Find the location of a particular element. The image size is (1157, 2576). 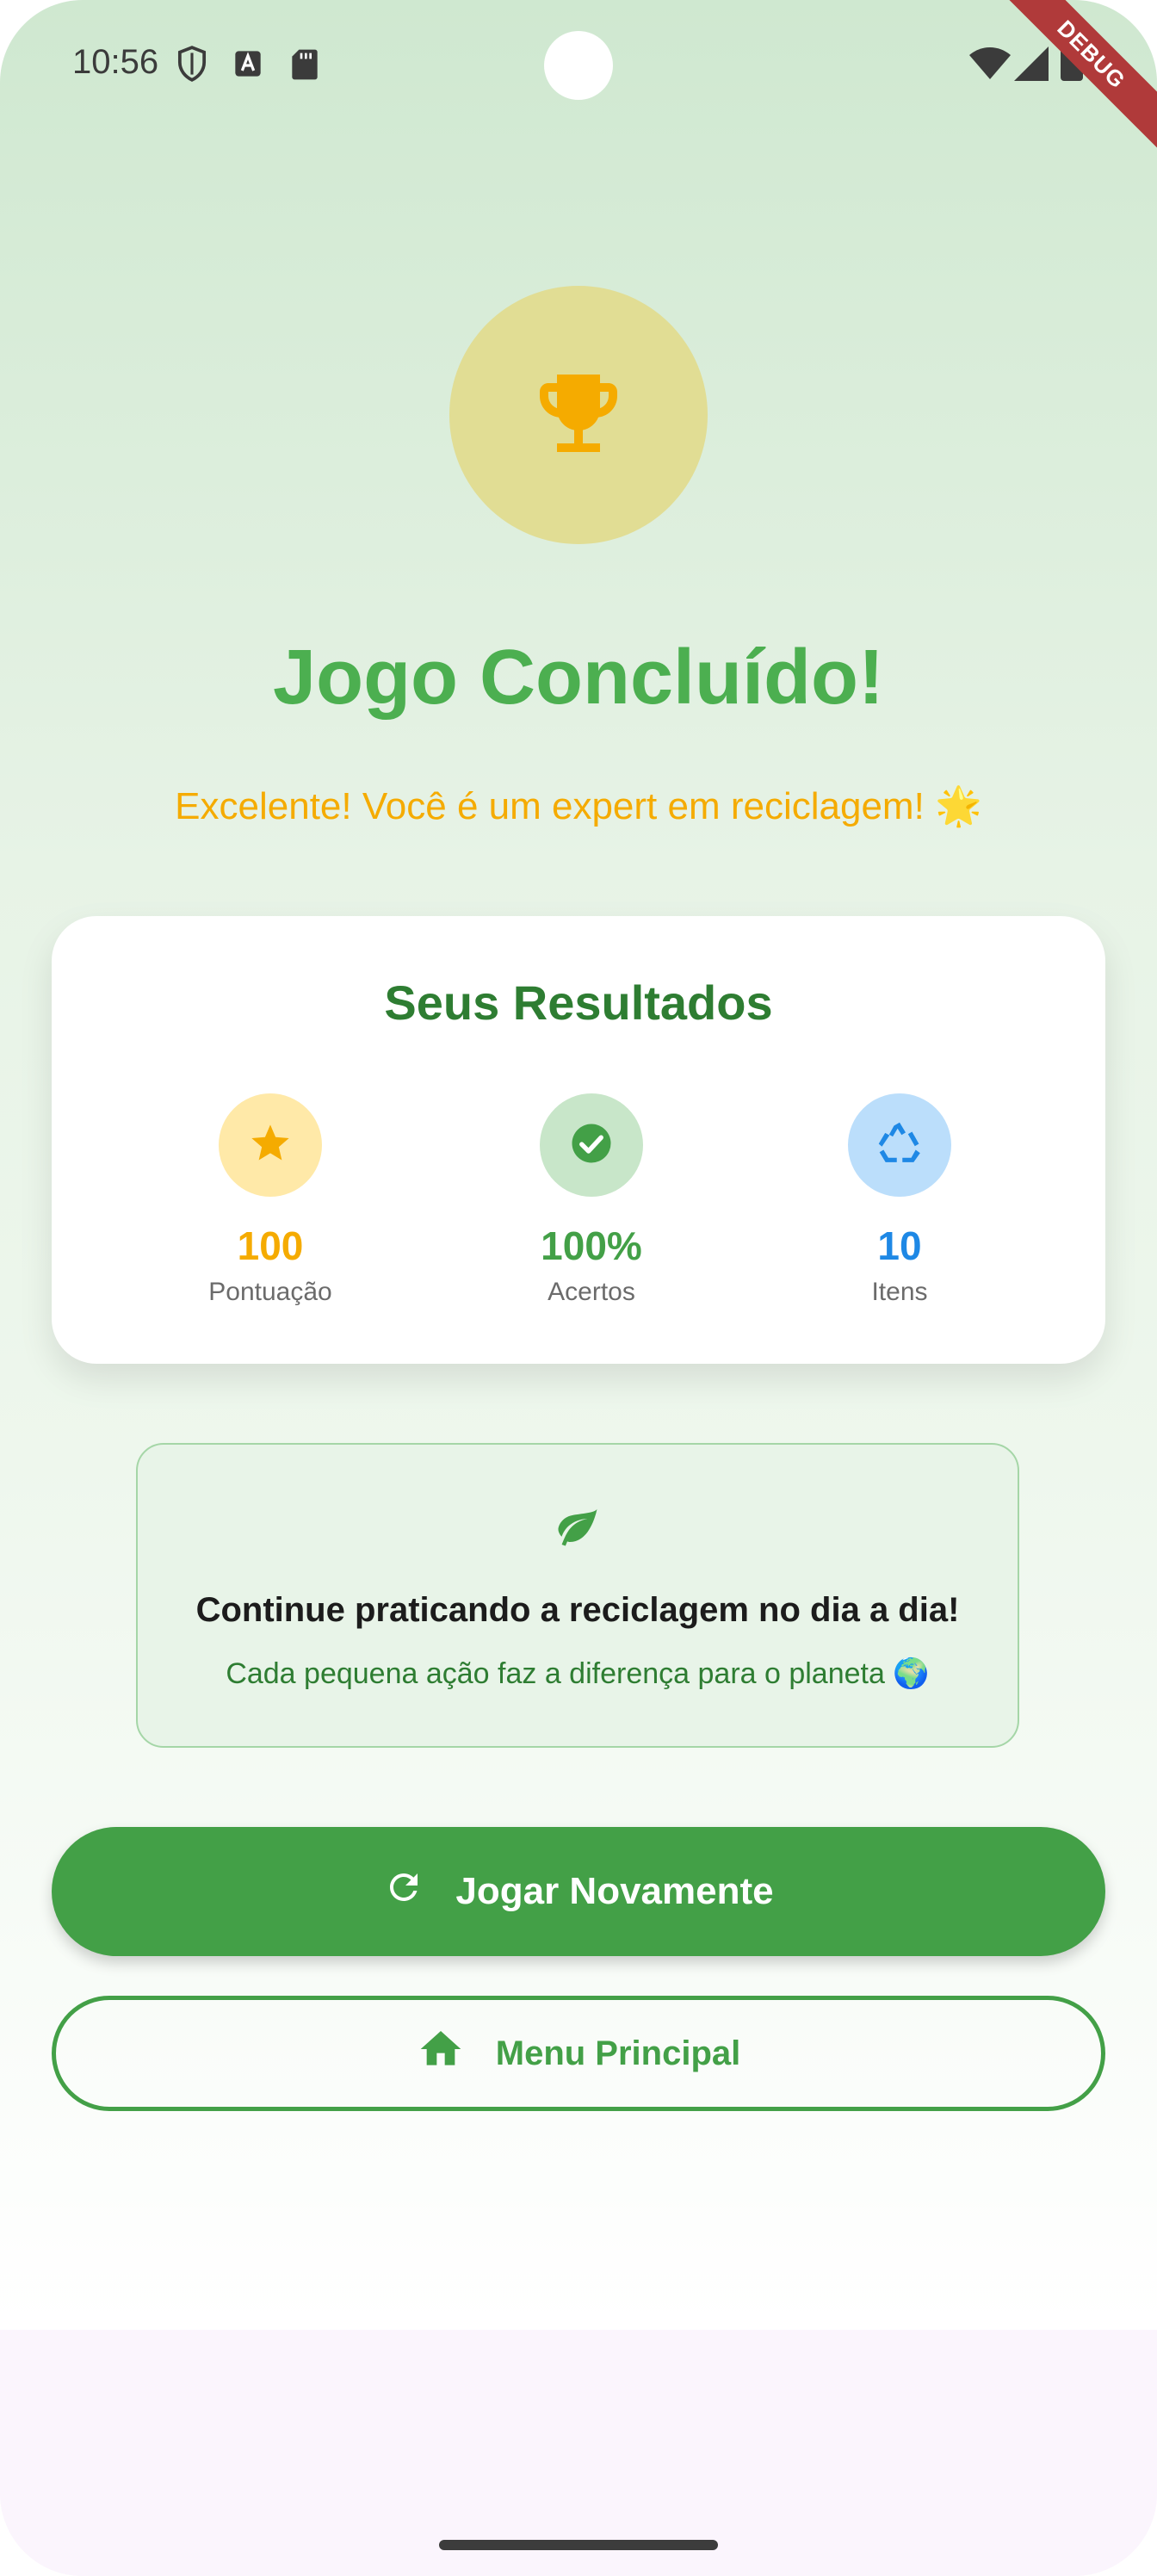

results-title: Seus Resultados is located at coordinates (579, 1002).